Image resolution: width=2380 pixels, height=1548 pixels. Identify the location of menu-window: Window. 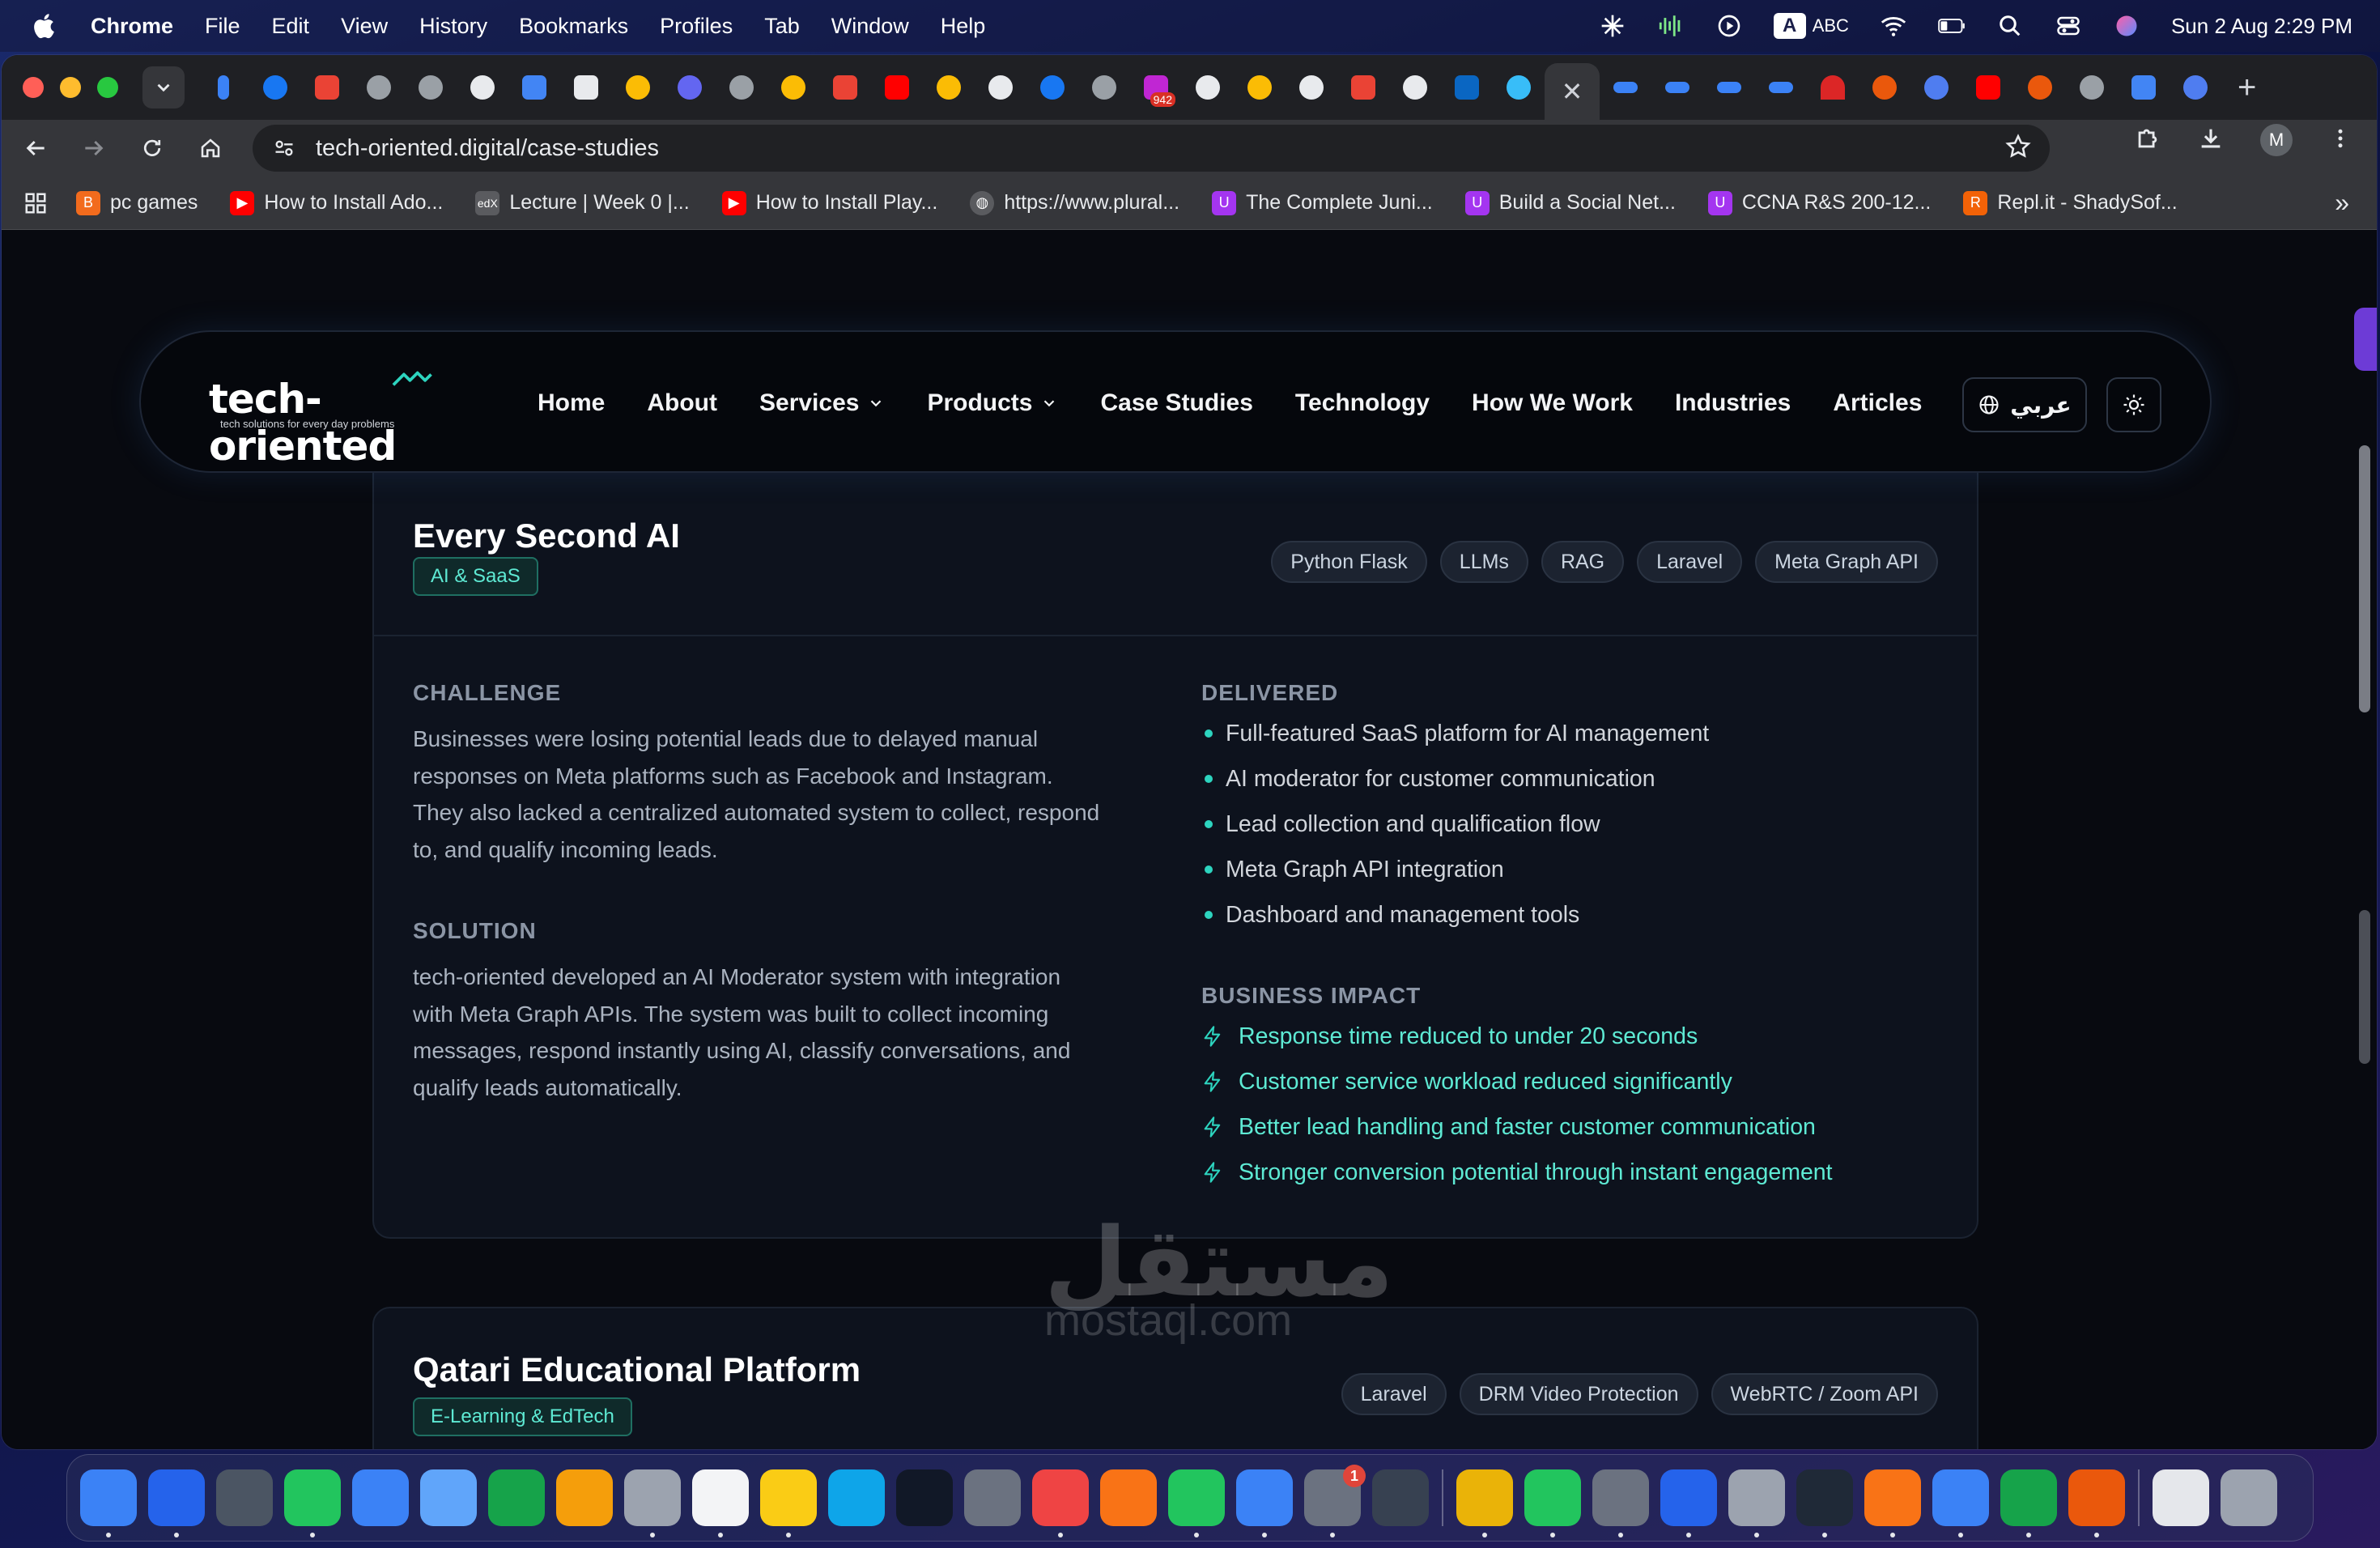
(870, 27).